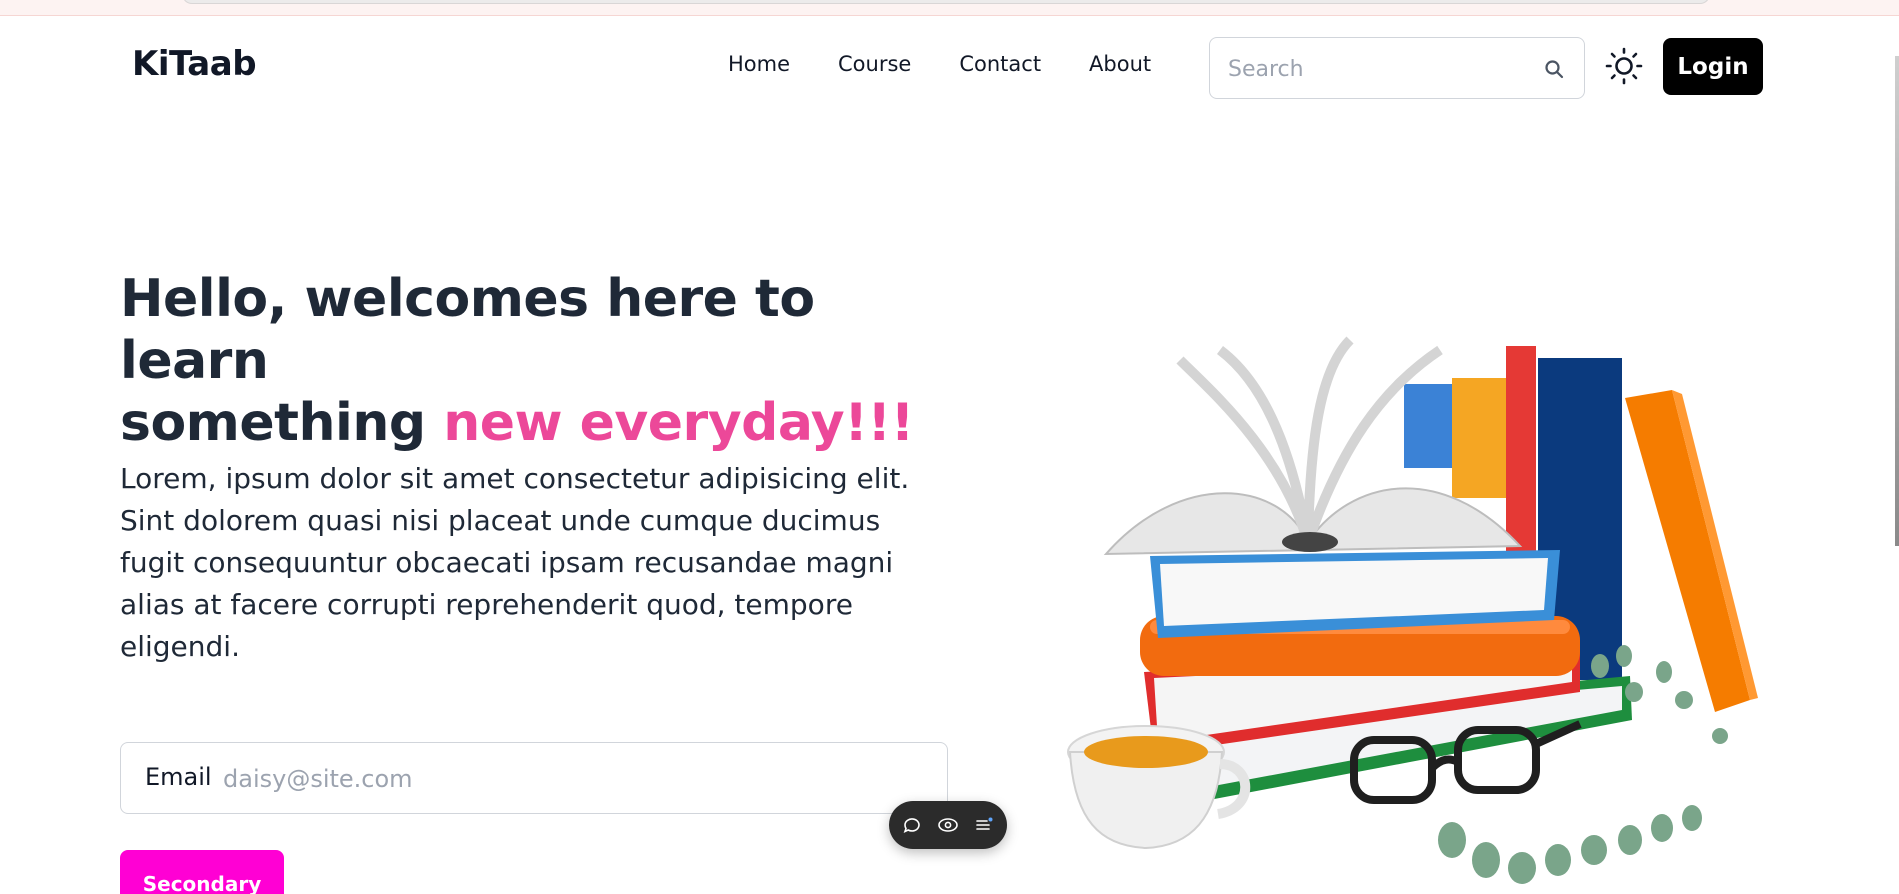 The image size is (1899, 894). Describe the element at coordinates (912, 825) in the screenshot. I see `comment-icon` at that location.